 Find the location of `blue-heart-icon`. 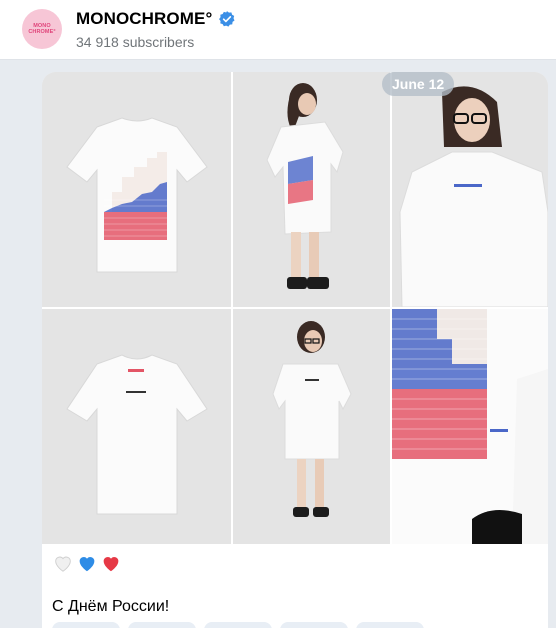

blue-heart-icon is located at coordinates (87, 564).